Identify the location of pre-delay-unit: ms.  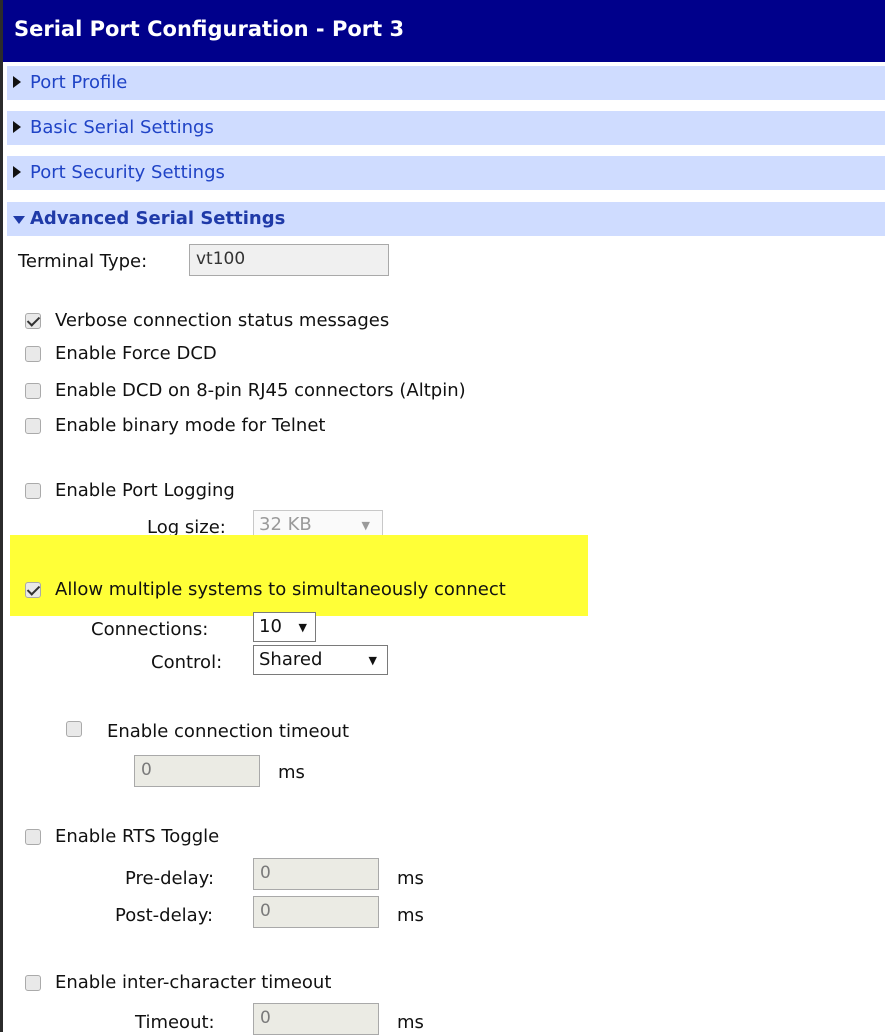
(410, 878).